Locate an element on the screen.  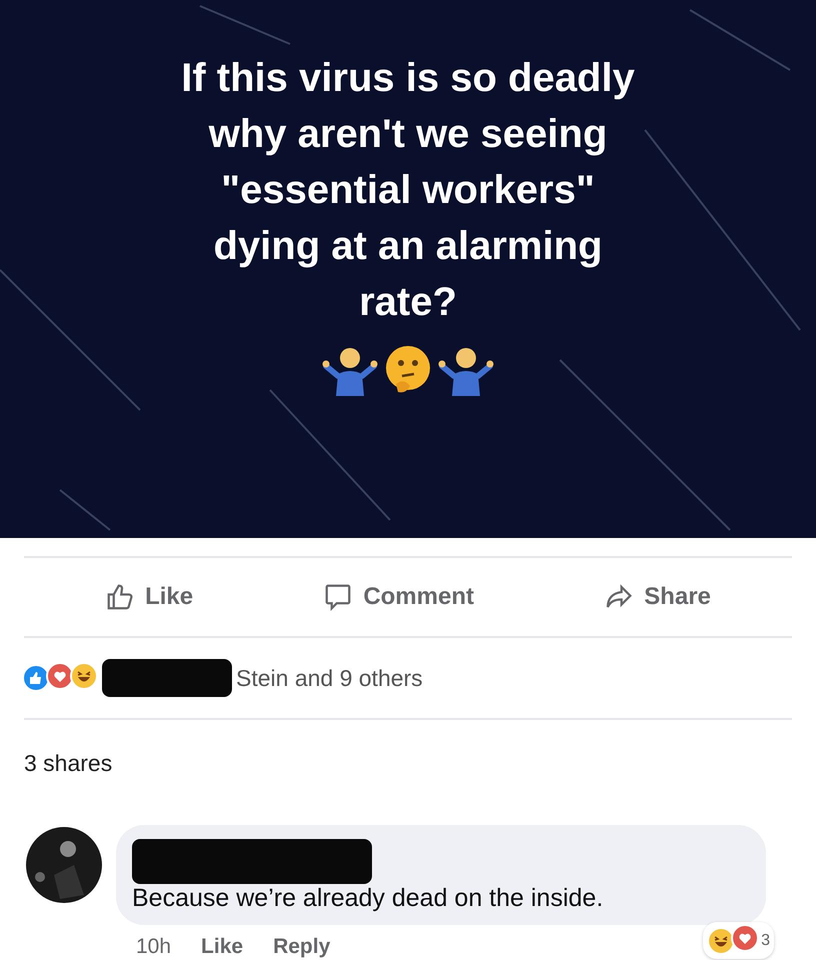
share-count: 3 shares is located at coordinates (408, 748).